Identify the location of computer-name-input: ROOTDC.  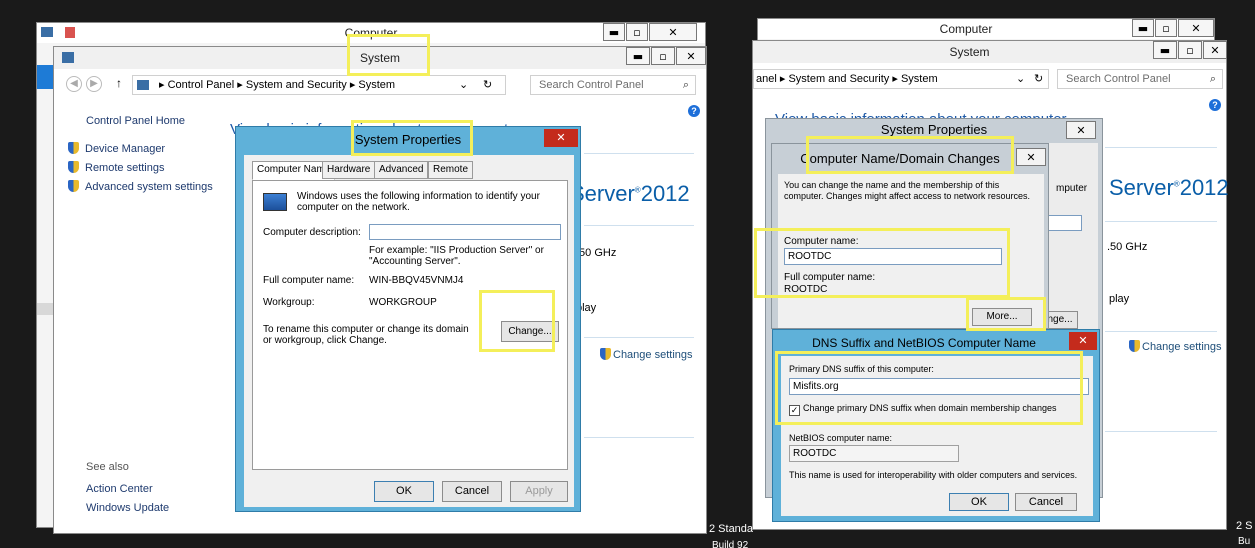
(893, 256).